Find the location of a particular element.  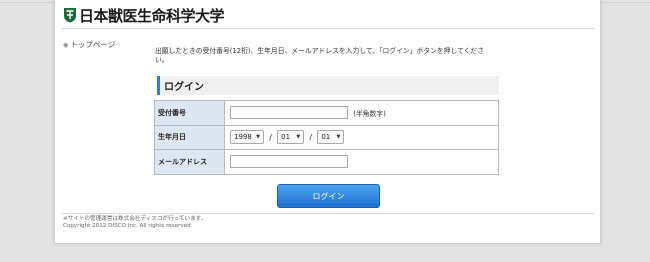

email-row: メールアドレス is located at coordinates (326, 162).